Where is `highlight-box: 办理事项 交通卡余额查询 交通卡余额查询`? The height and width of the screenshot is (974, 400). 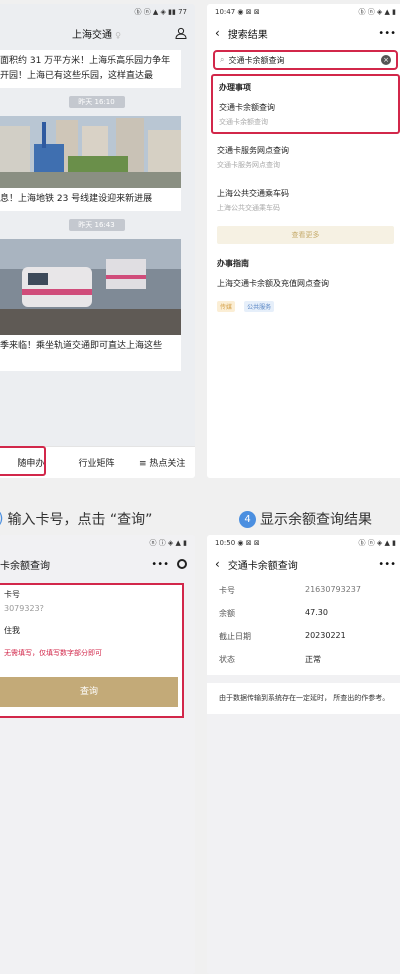
highlight-box: 办理事项 交通卡余额查询 交通卡余额查询 is located at coordinates (305, 104).